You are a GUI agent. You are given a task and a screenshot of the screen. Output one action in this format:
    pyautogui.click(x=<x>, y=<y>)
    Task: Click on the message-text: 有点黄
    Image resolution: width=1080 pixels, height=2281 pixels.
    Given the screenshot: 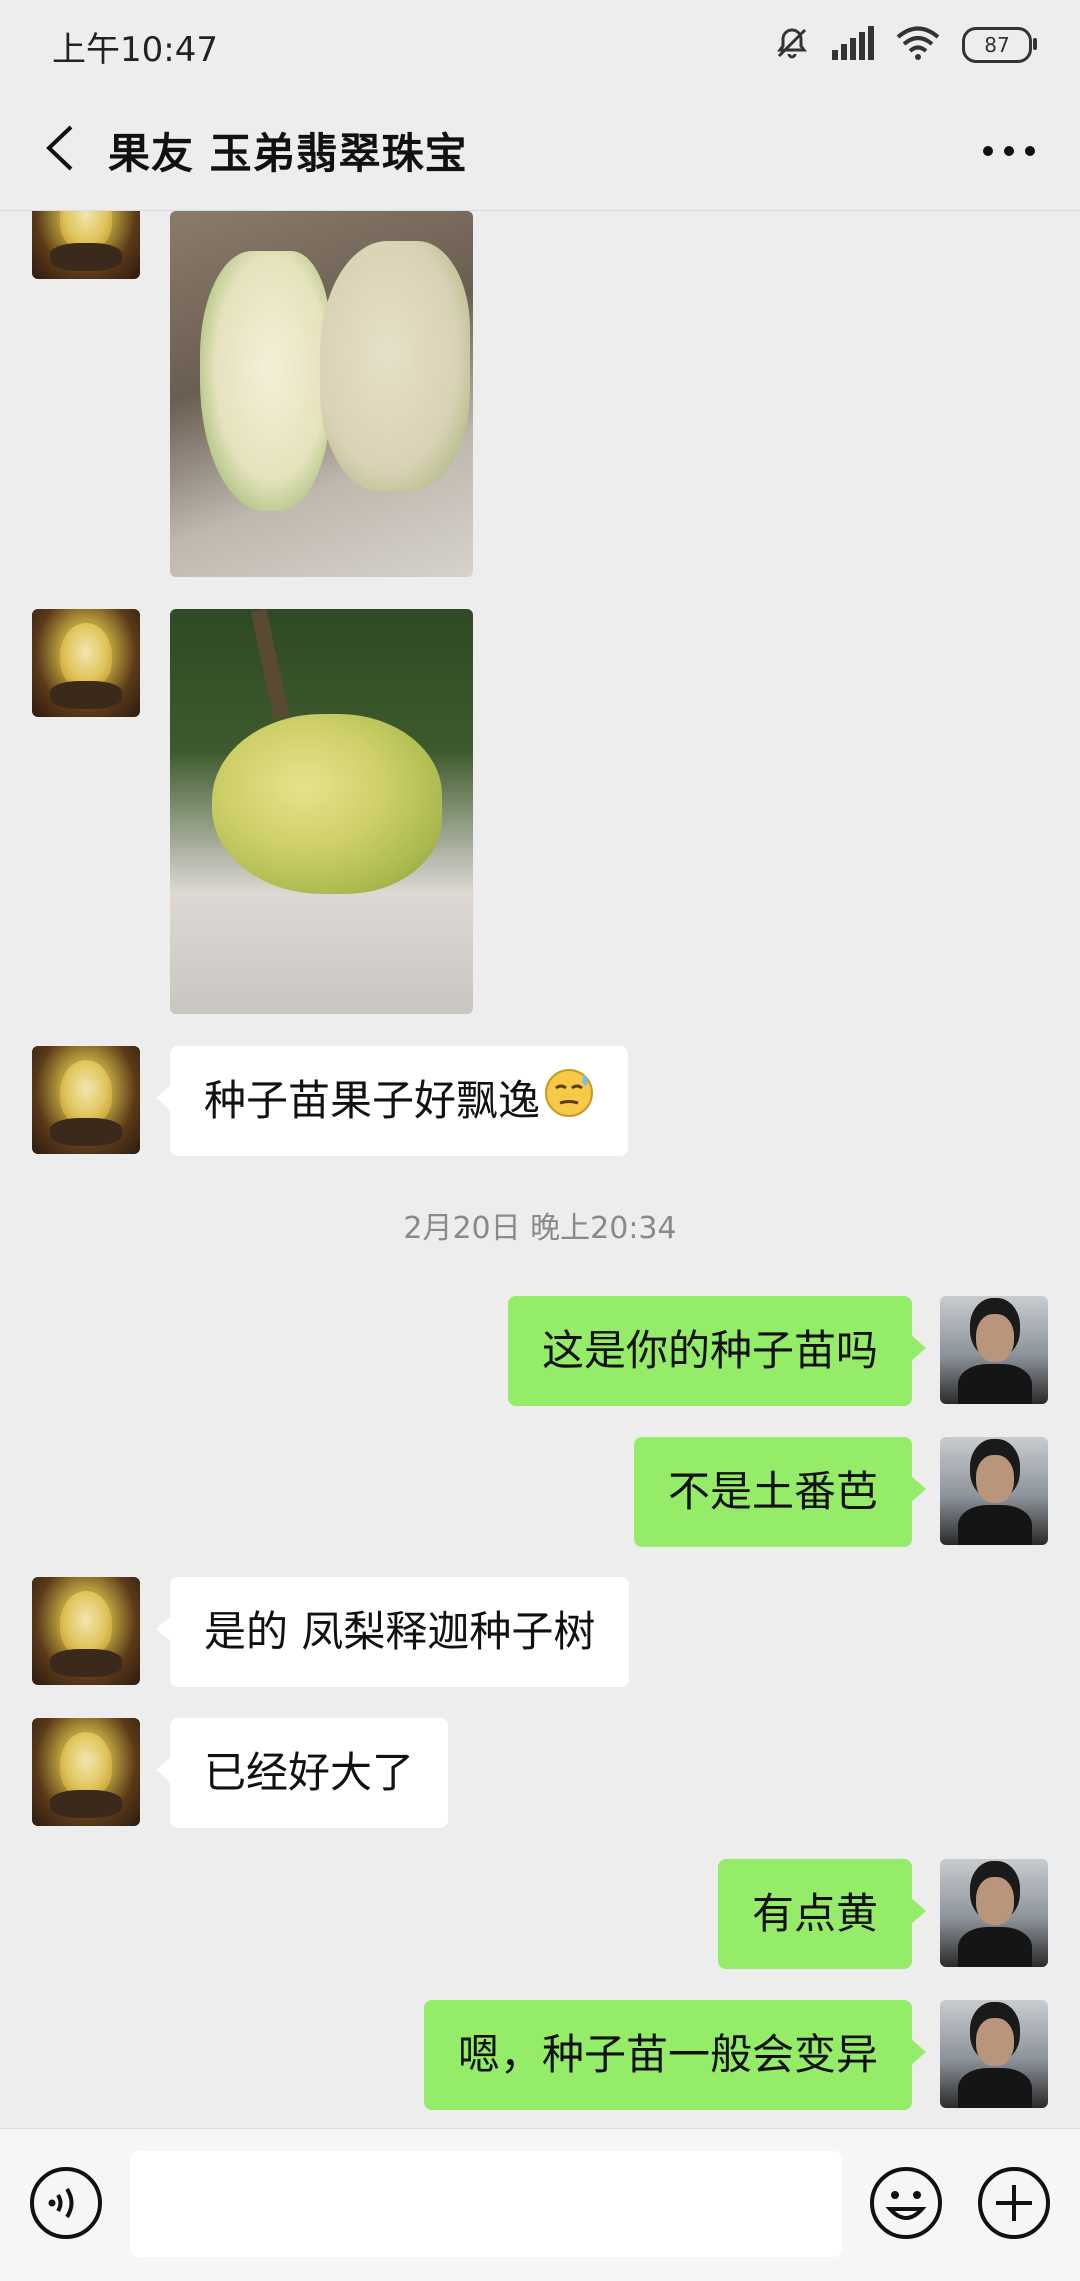 What is the action you would take?
    pyautogui.click(x=814, y=1913)
    